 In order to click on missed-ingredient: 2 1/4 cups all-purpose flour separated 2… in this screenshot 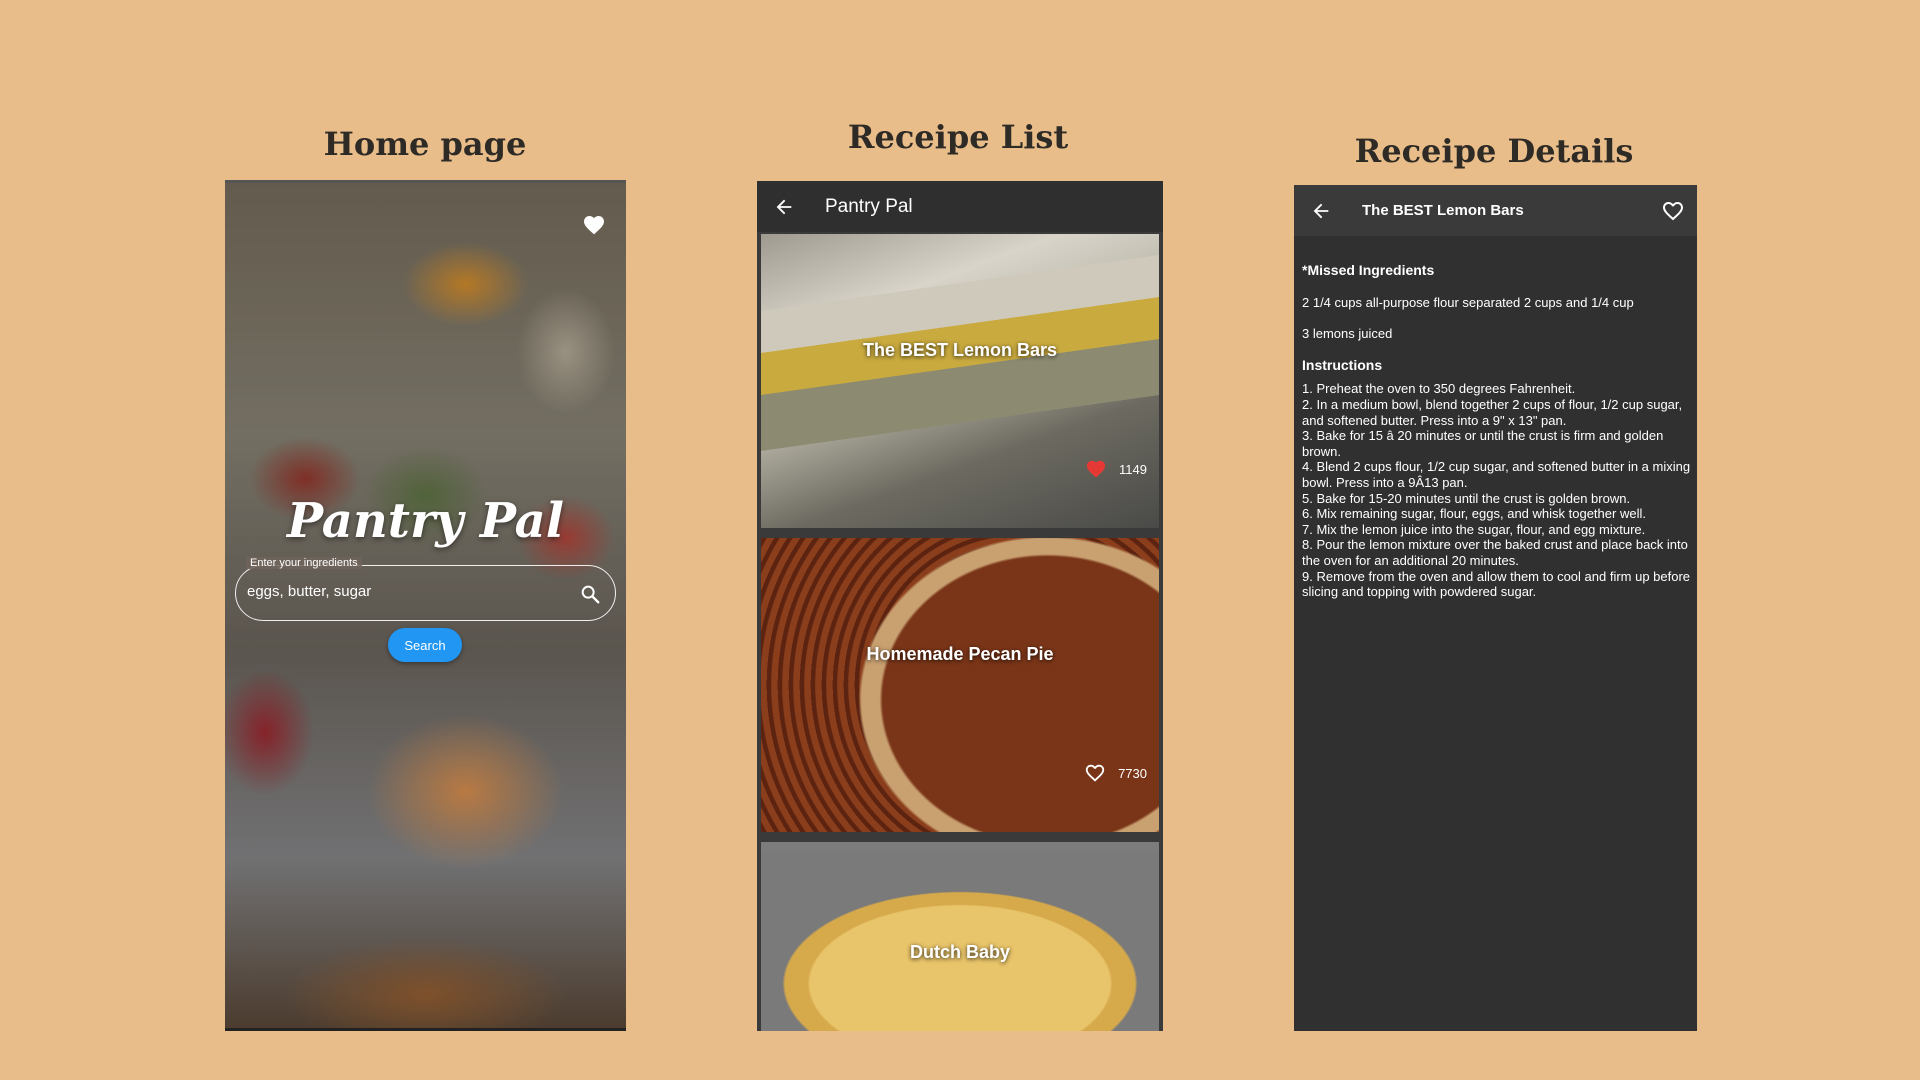, I will do `click(1468, 302)`.